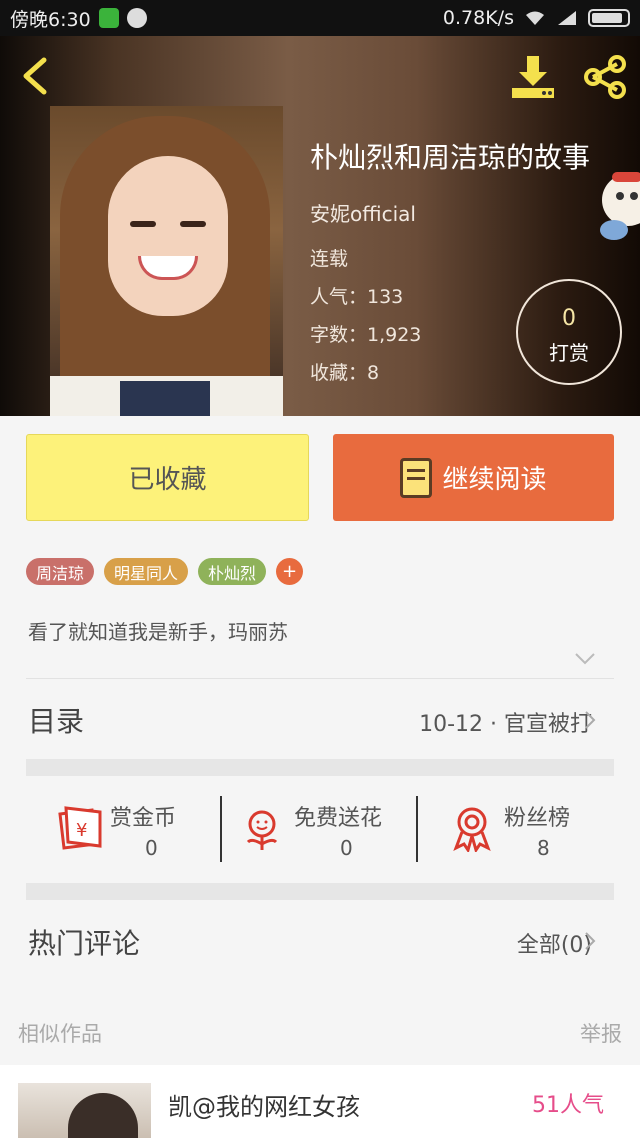 This screenshot has height=1138, width=640. I want to click on tag-item: 明星同人, so click(146, 571).